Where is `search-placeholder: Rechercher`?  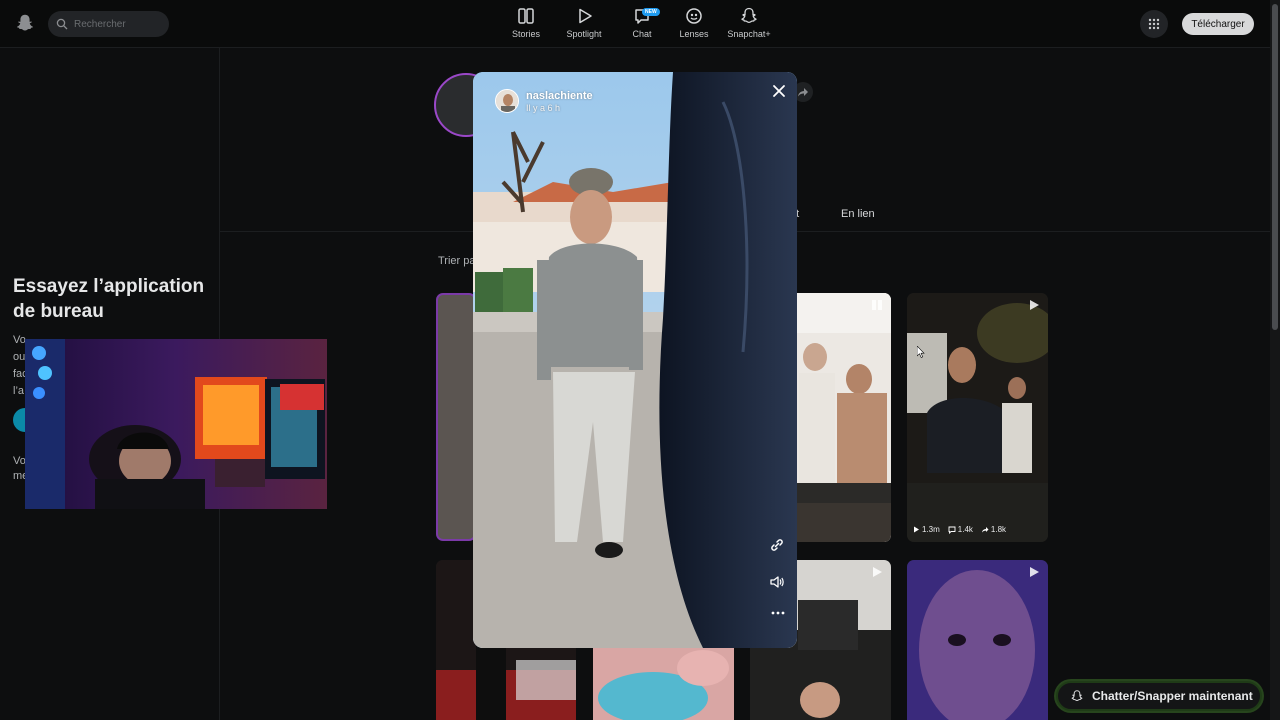
search-placeholder: Rechercher is located at coordinates (100, 24).